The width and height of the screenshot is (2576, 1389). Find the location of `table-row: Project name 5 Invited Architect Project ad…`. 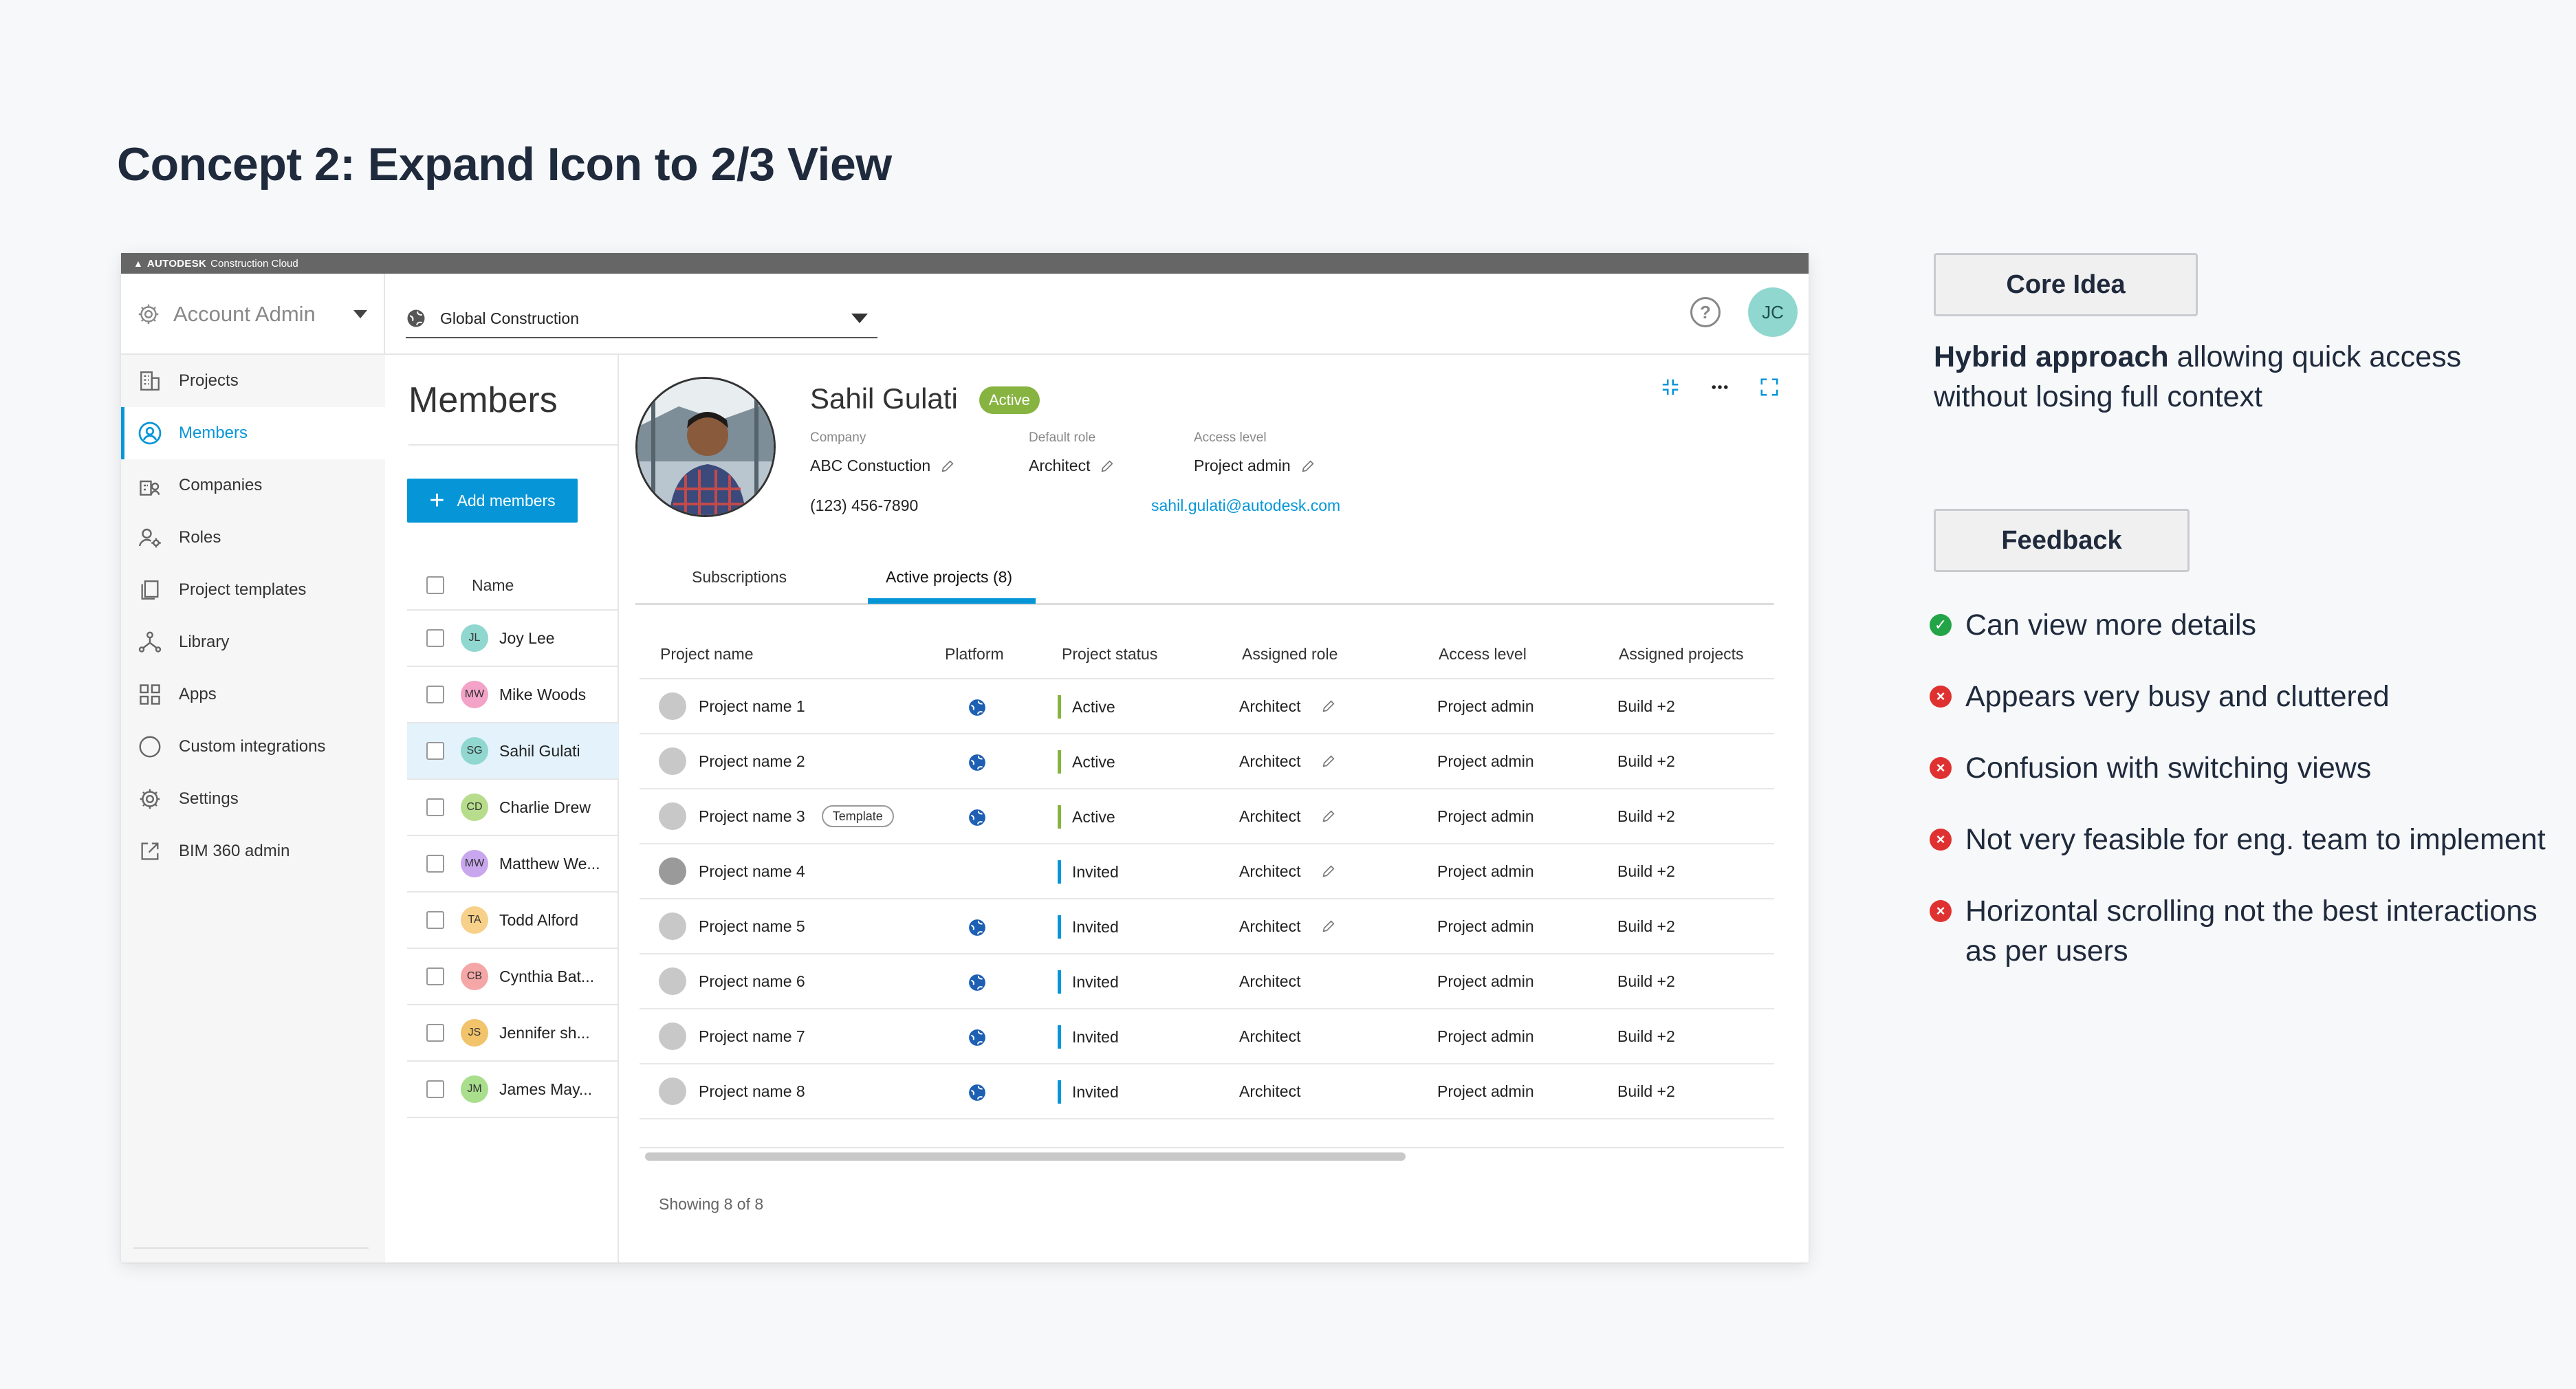

table-row: Project name 5 Invited Architect Project ad… is located at coordinates (1207, 926).